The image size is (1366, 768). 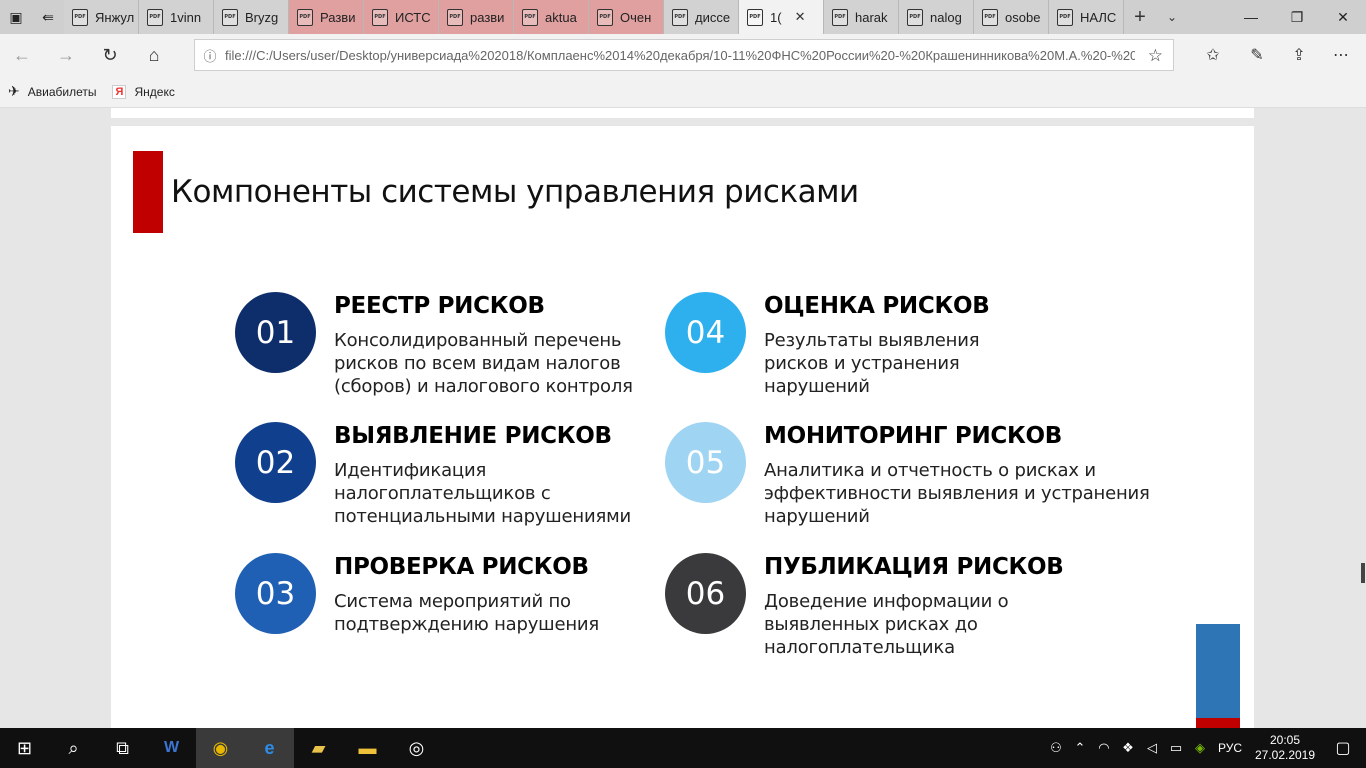 I want to click on home-icon: ⌂, so click(x=154, y=55).